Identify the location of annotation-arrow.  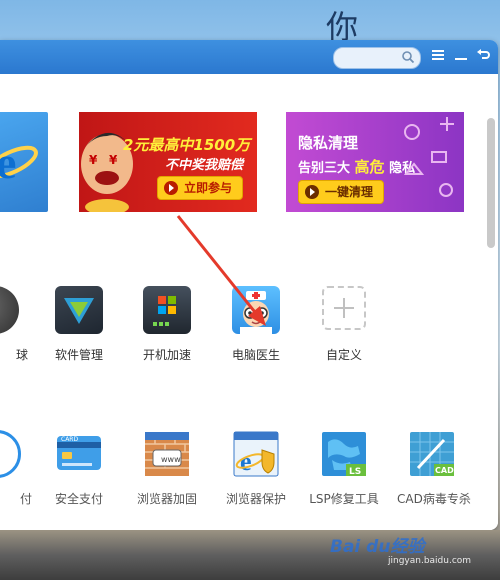
(221, 270).